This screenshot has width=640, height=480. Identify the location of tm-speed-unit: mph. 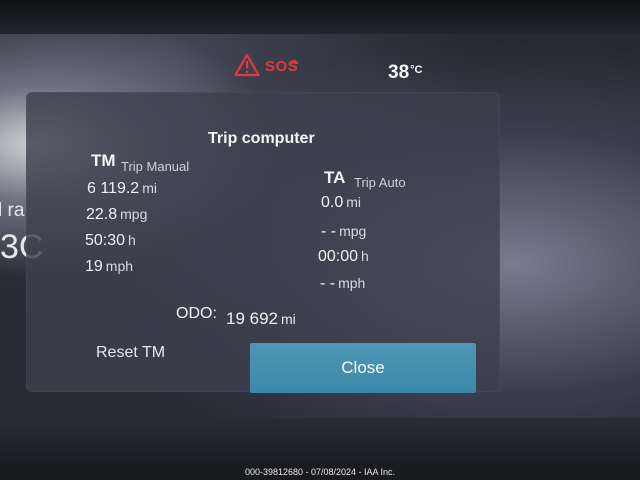
(119, 266).